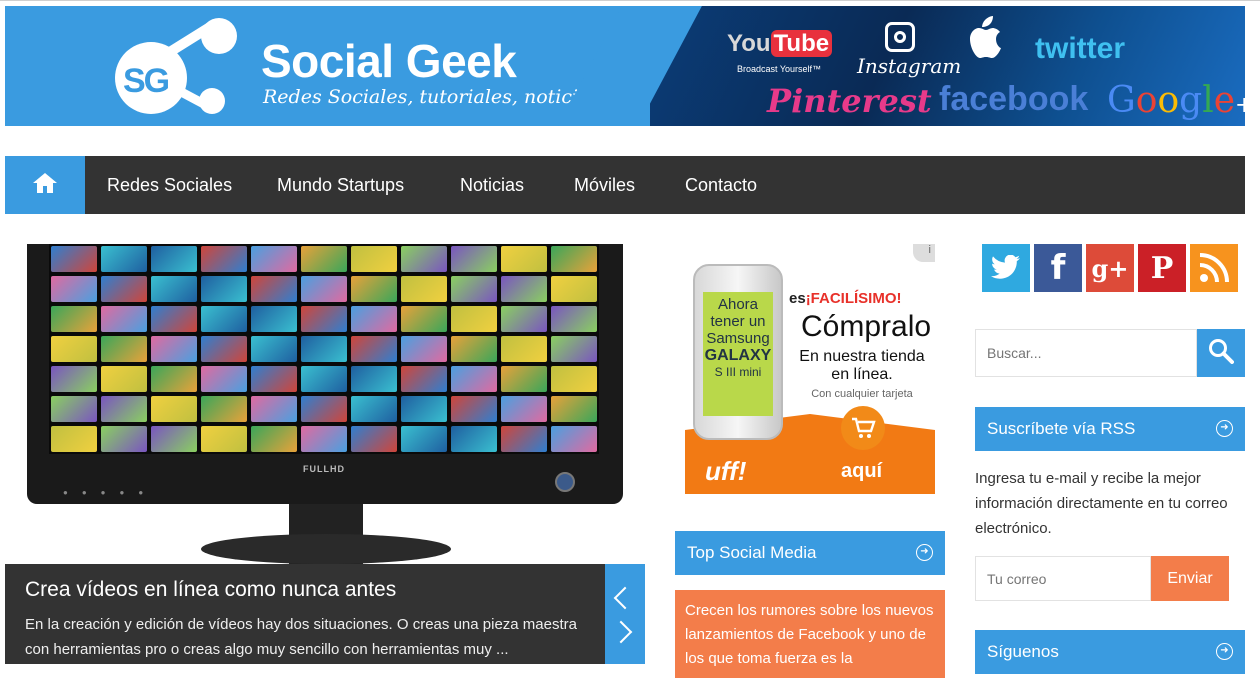 The height and width of the screenshot is (678, 1260). What do you see at coordinates (45, 185) in the screenshot?
I see `nav-home-button` at bounding box center [45, 185].